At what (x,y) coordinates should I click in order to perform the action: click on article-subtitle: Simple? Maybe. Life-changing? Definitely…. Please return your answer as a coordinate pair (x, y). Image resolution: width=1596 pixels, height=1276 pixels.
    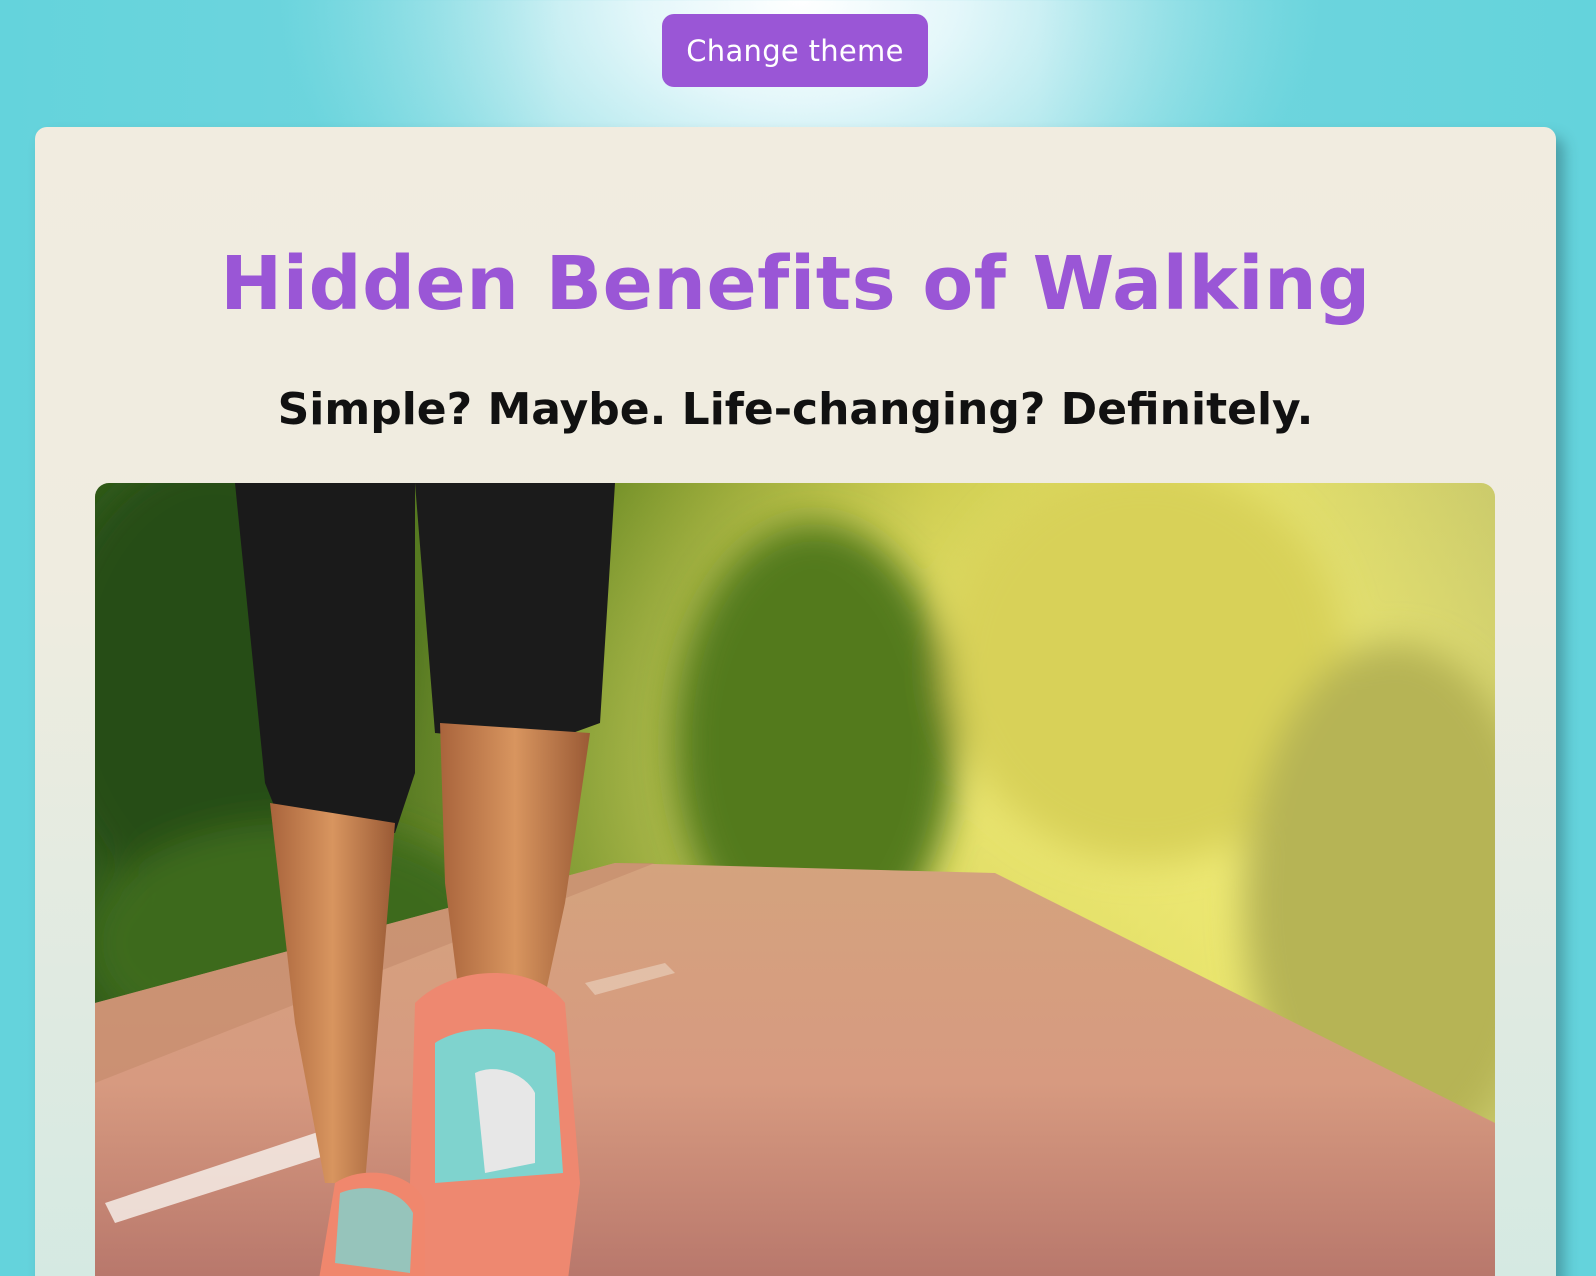
    Looking at the image, I should click on (795, 409).